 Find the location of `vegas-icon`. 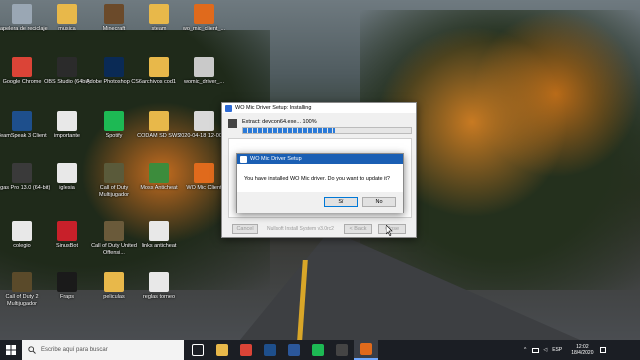

vegas-icon is located at coordinates (22, 173).